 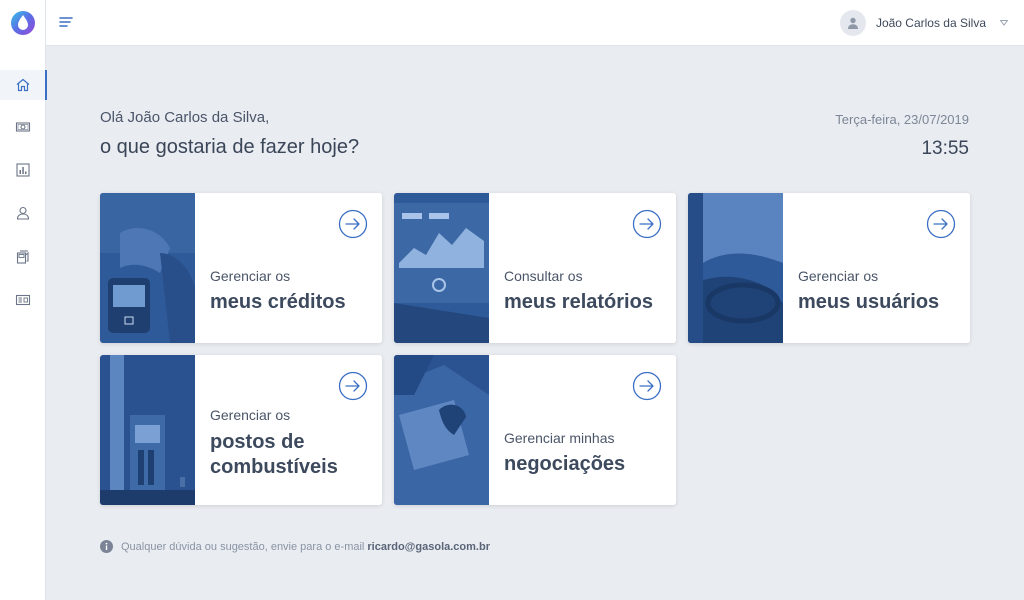 What do you see at coordinates (278, 302) in the screenshot?
I see `card-title: meus créditos` at bounding box center [278, 302].